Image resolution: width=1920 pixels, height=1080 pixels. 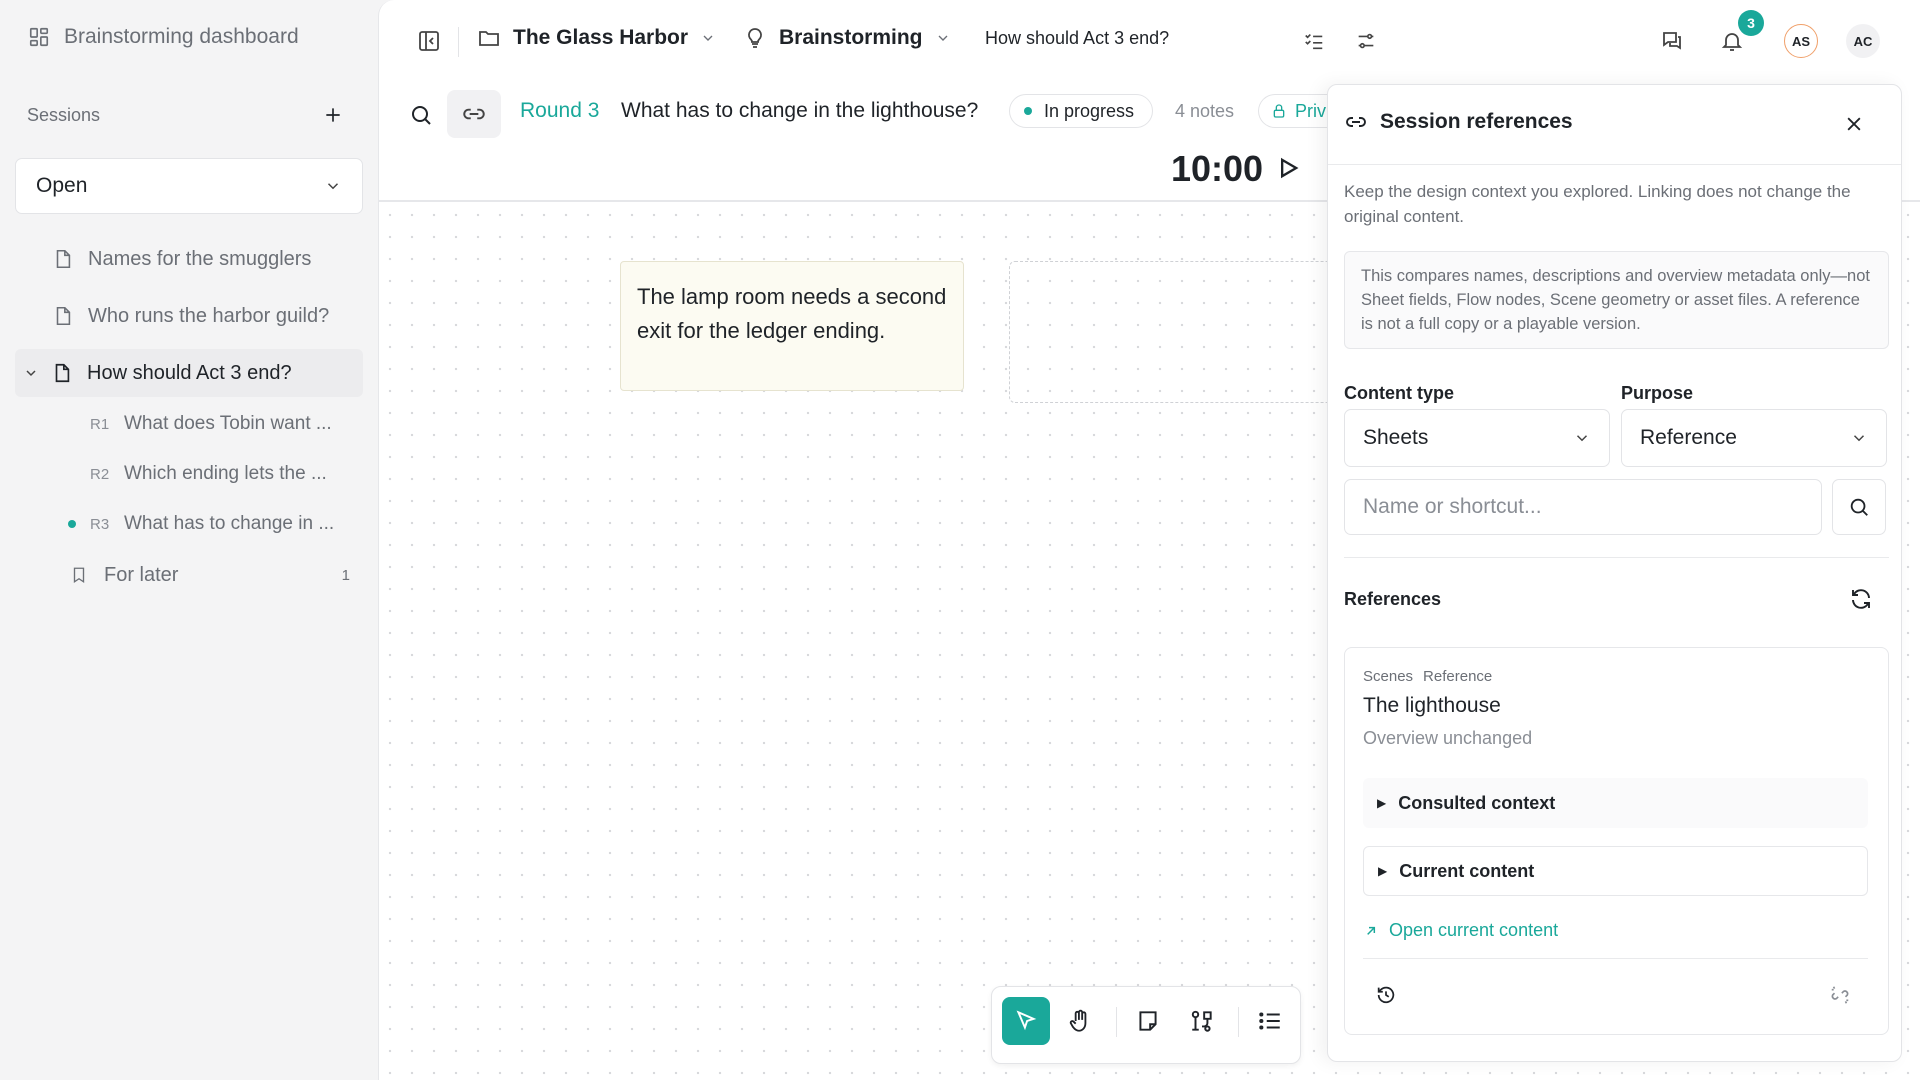 I want to click on history-button, so click(x=1387, y=996).